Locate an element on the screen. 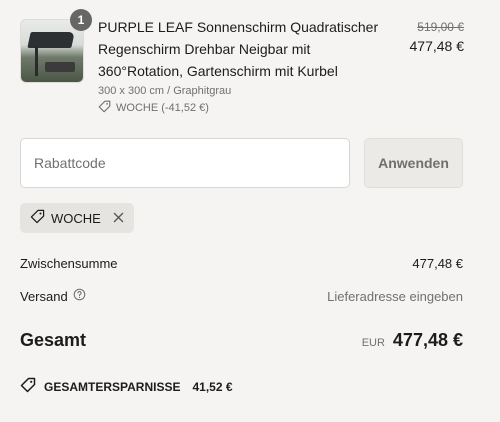 The height and width of the screenshot is (422, 500). shipping-label-group: Versand is located at coordinates (53, 296).